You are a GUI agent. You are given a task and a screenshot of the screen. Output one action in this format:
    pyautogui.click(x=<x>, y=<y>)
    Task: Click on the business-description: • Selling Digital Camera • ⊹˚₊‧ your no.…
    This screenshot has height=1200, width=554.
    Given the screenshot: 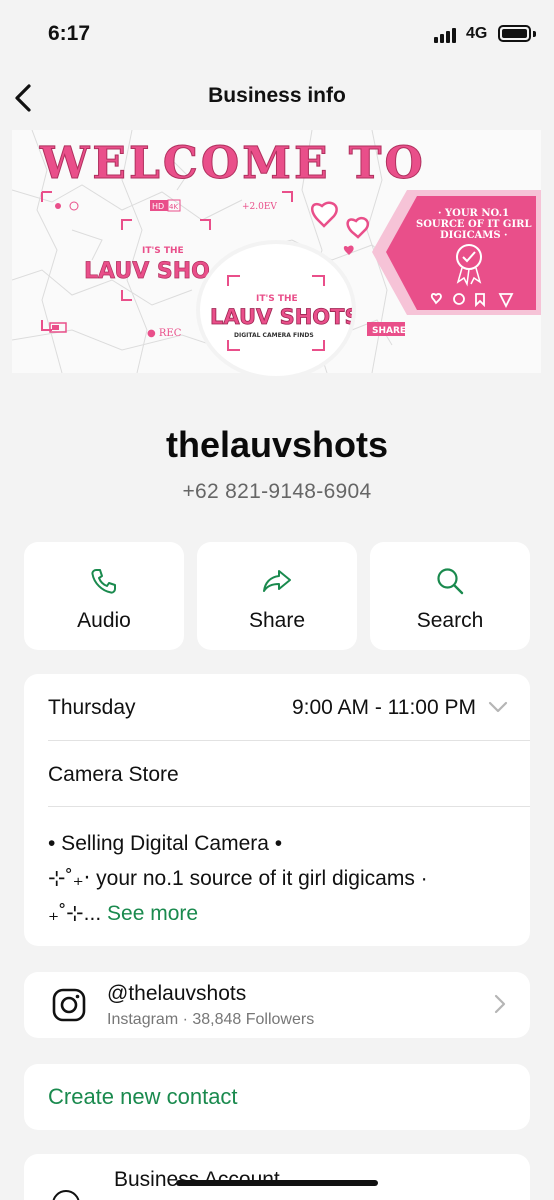 What is the action you would take?
    pyautogui.click(x=283, y=878)
    